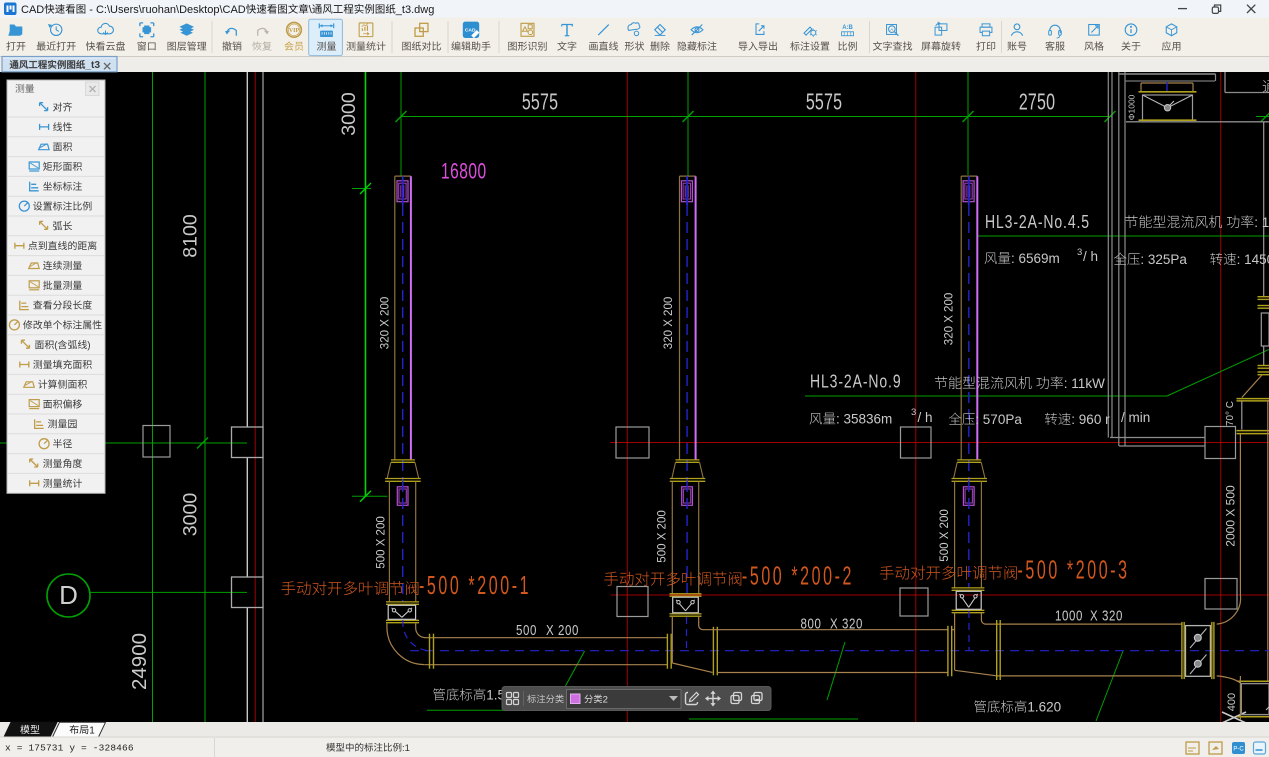  I want to click on svg-text: HL3-2A-No.9, so click(856, 382).